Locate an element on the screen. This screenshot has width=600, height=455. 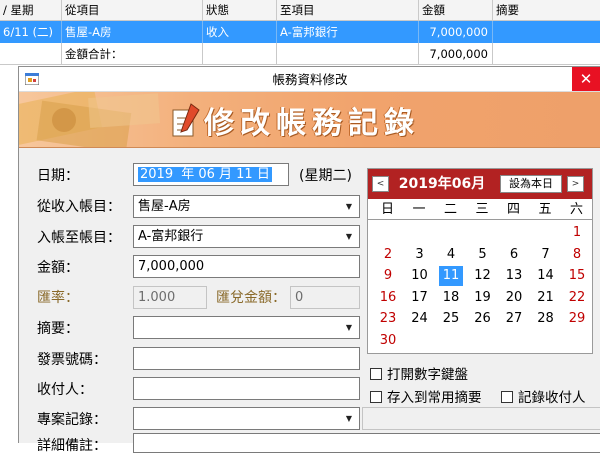
calendar-day: 1 is located at coordinates (577, 233).